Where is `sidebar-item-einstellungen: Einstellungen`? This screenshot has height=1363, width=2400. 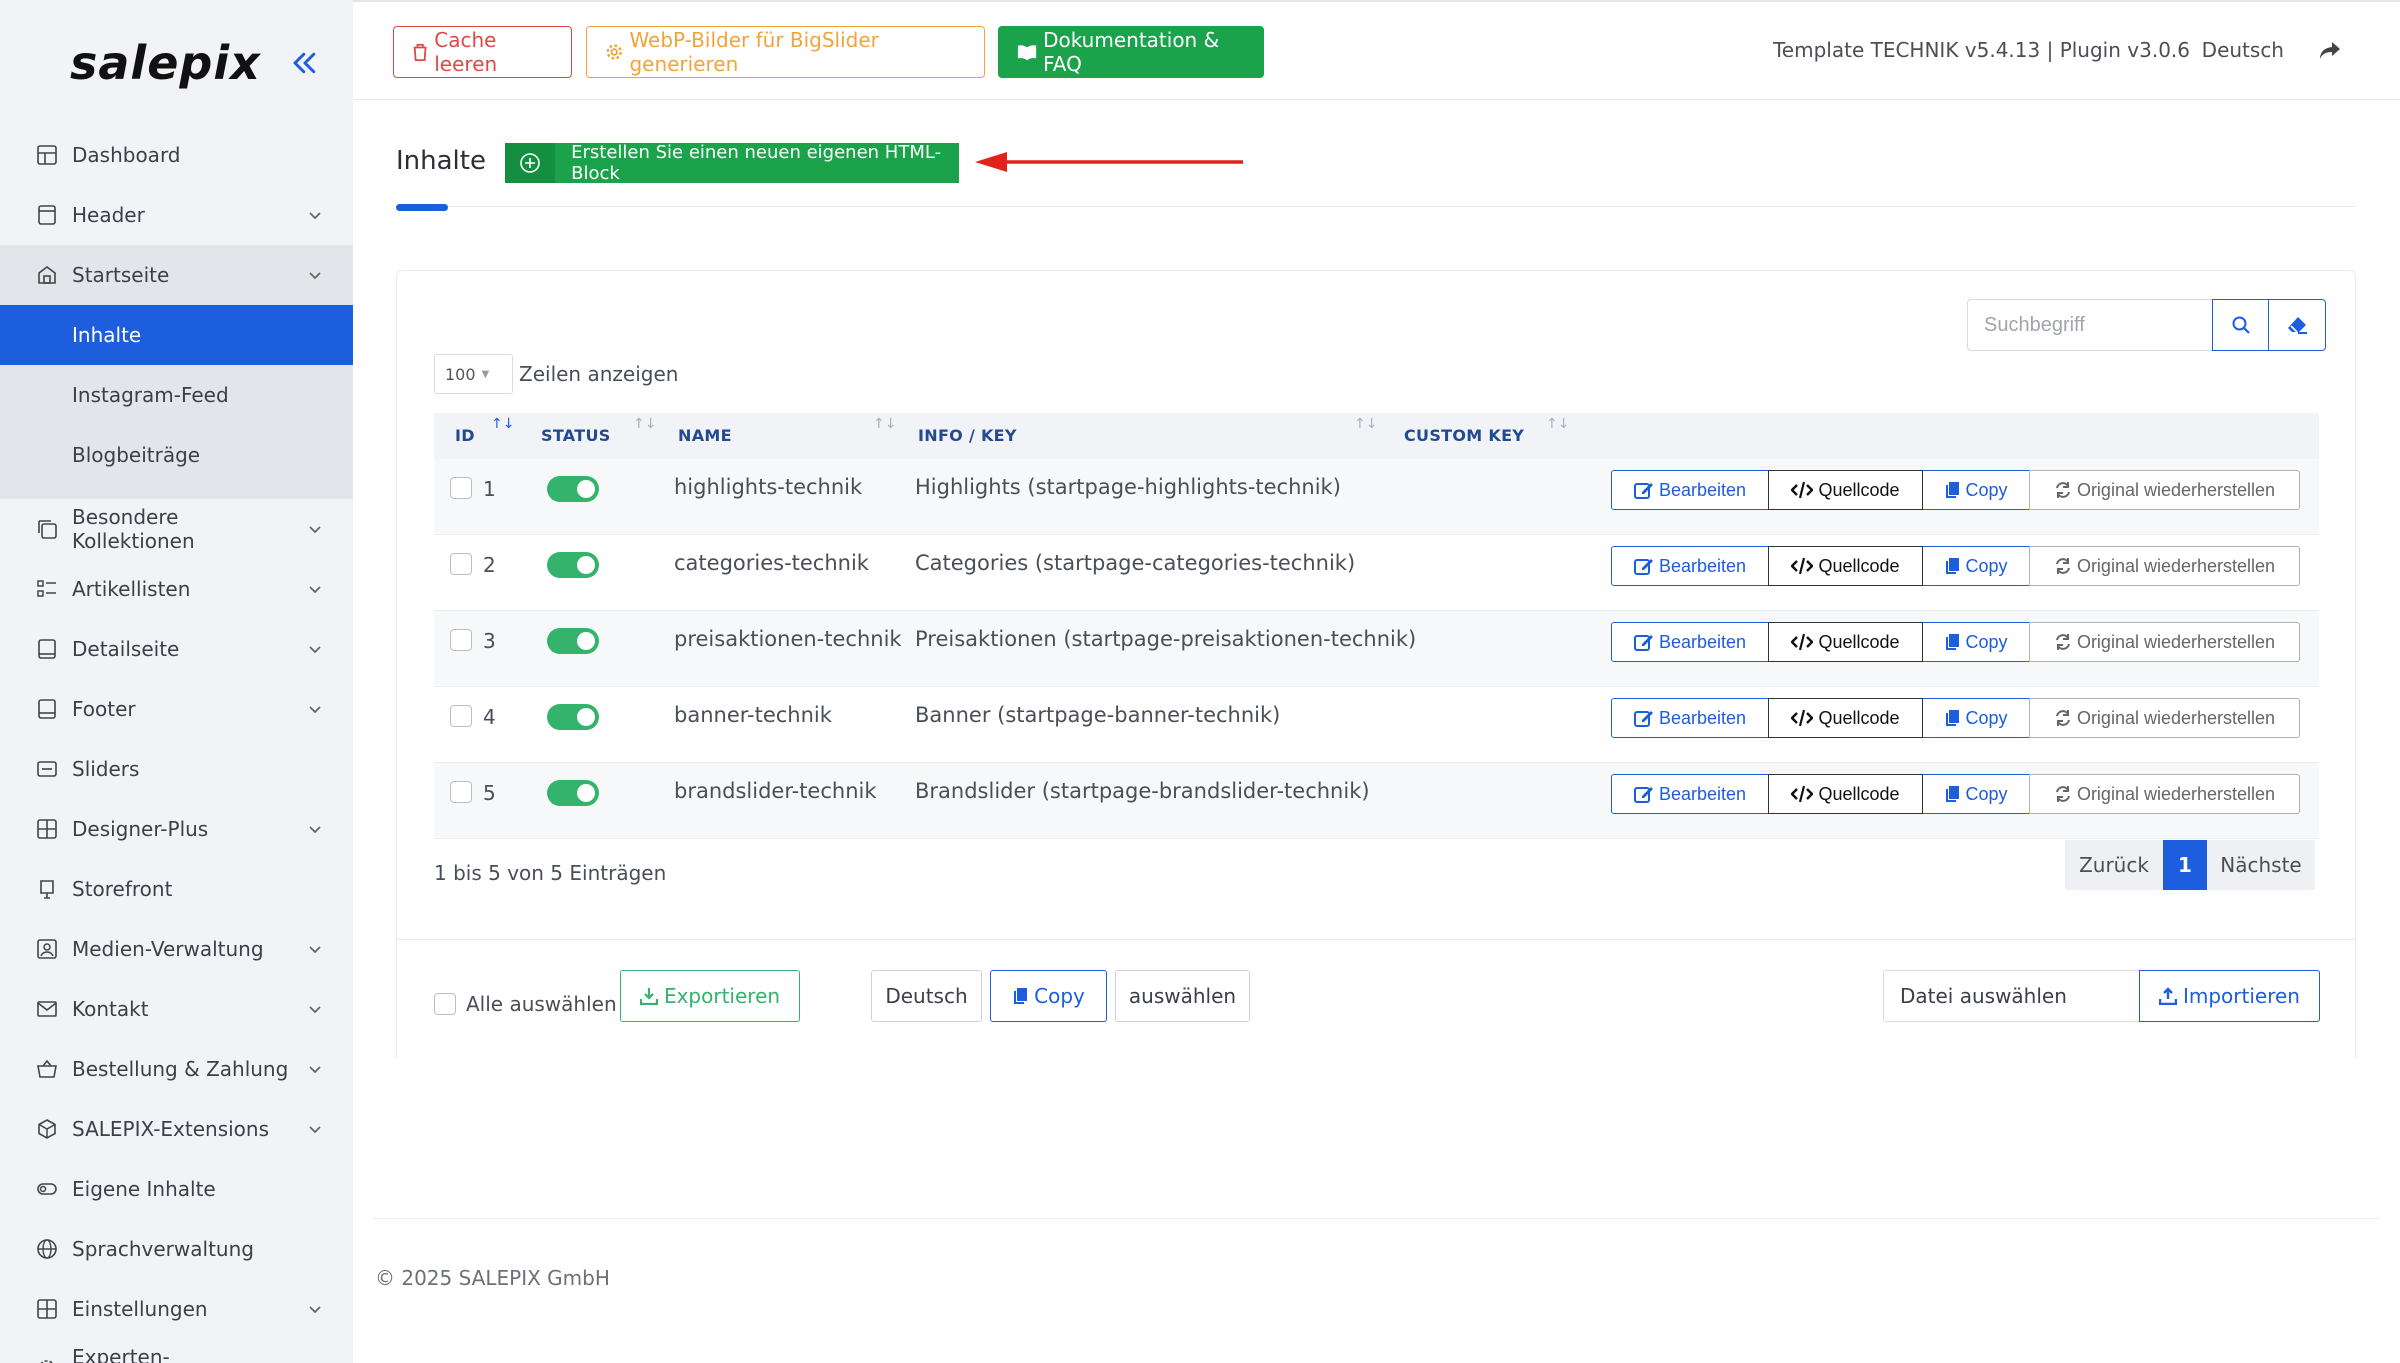 sidebar-item-einstellungen: Einstellungen is located at coordinates (176, 1309).